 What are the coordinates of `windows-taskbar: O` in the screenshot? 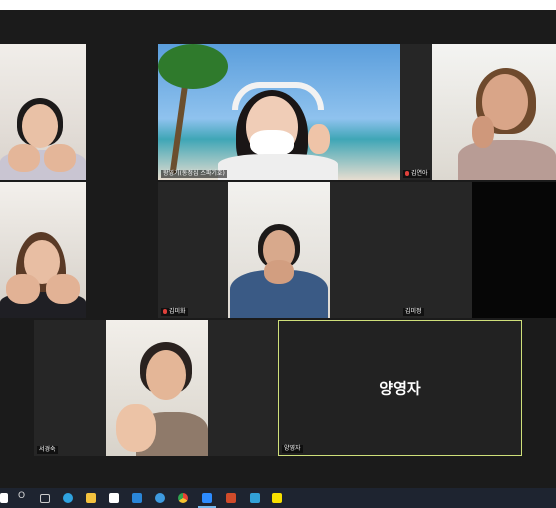 It's located at (278, 498).